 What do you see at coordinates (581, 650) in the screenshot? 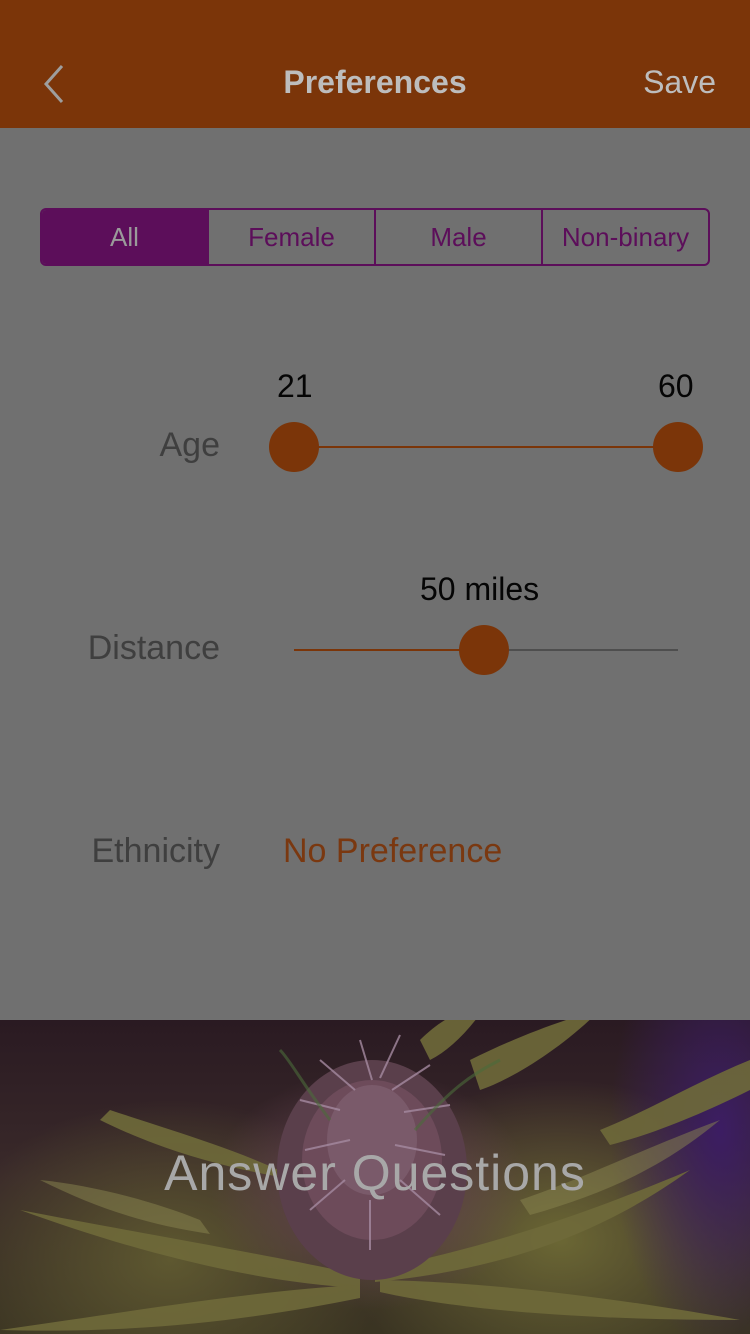
I see `distance-slider-track` at bounding box center [581, 650].